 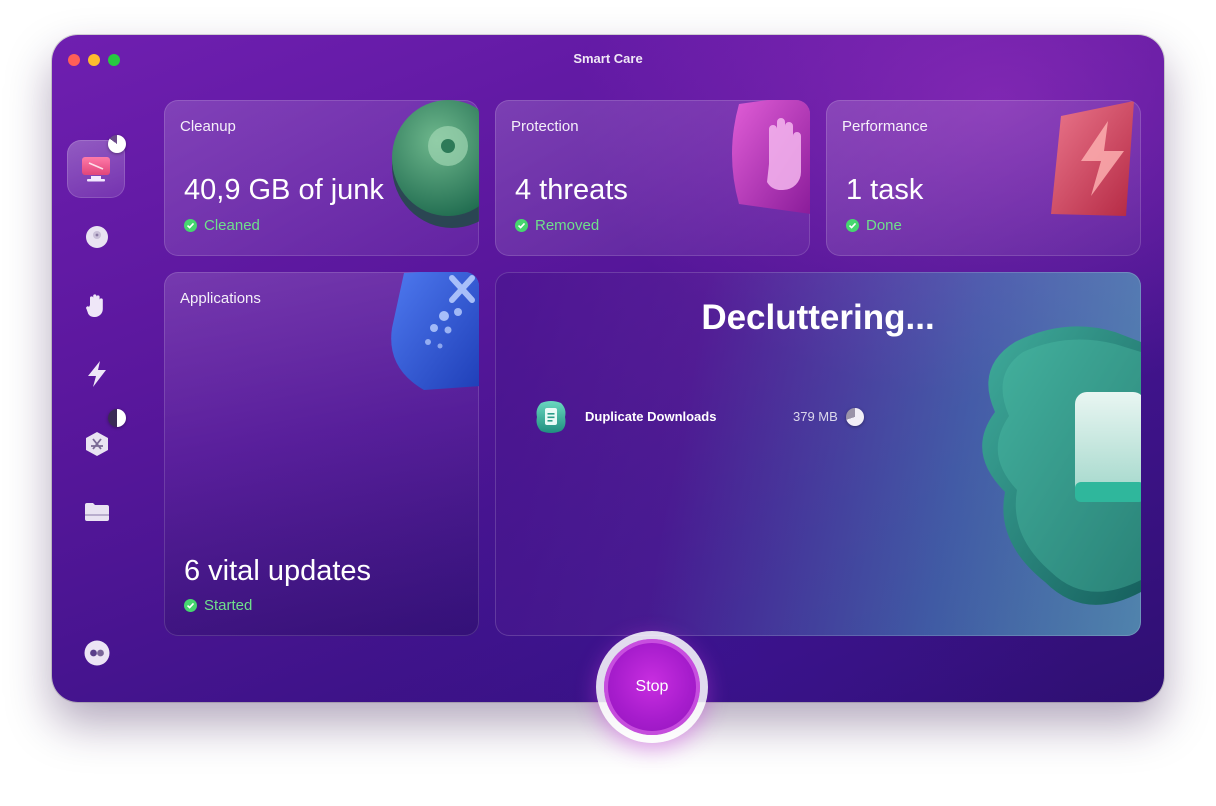 What do you see at coordinates (884, 225) in the screenshot?
I see `performance-status-text: Done` at bounding box center [884, 225].